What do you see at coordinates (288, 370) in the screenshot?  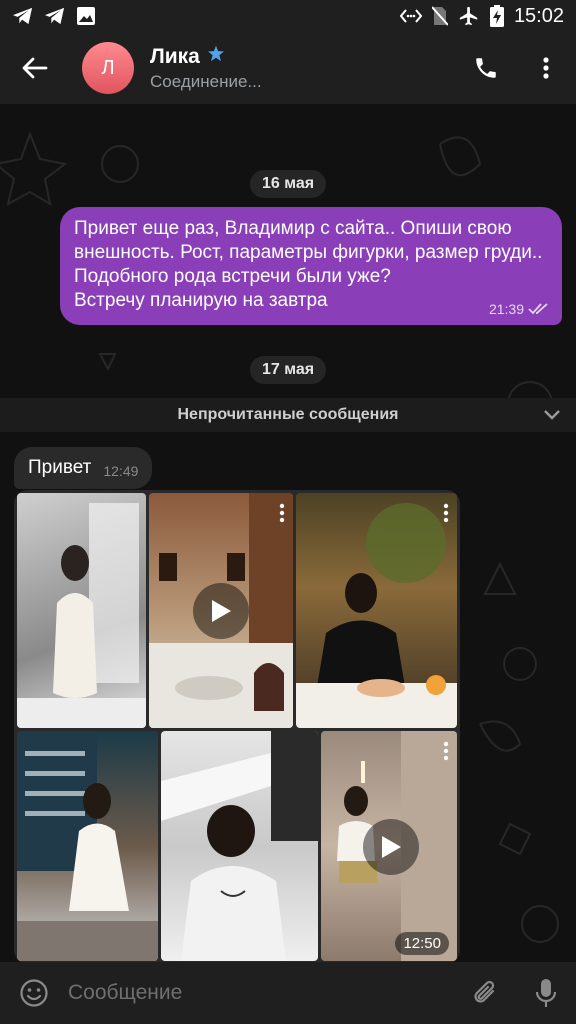 I see `date-separator: 17 мая` at bounding box center [288, 370].